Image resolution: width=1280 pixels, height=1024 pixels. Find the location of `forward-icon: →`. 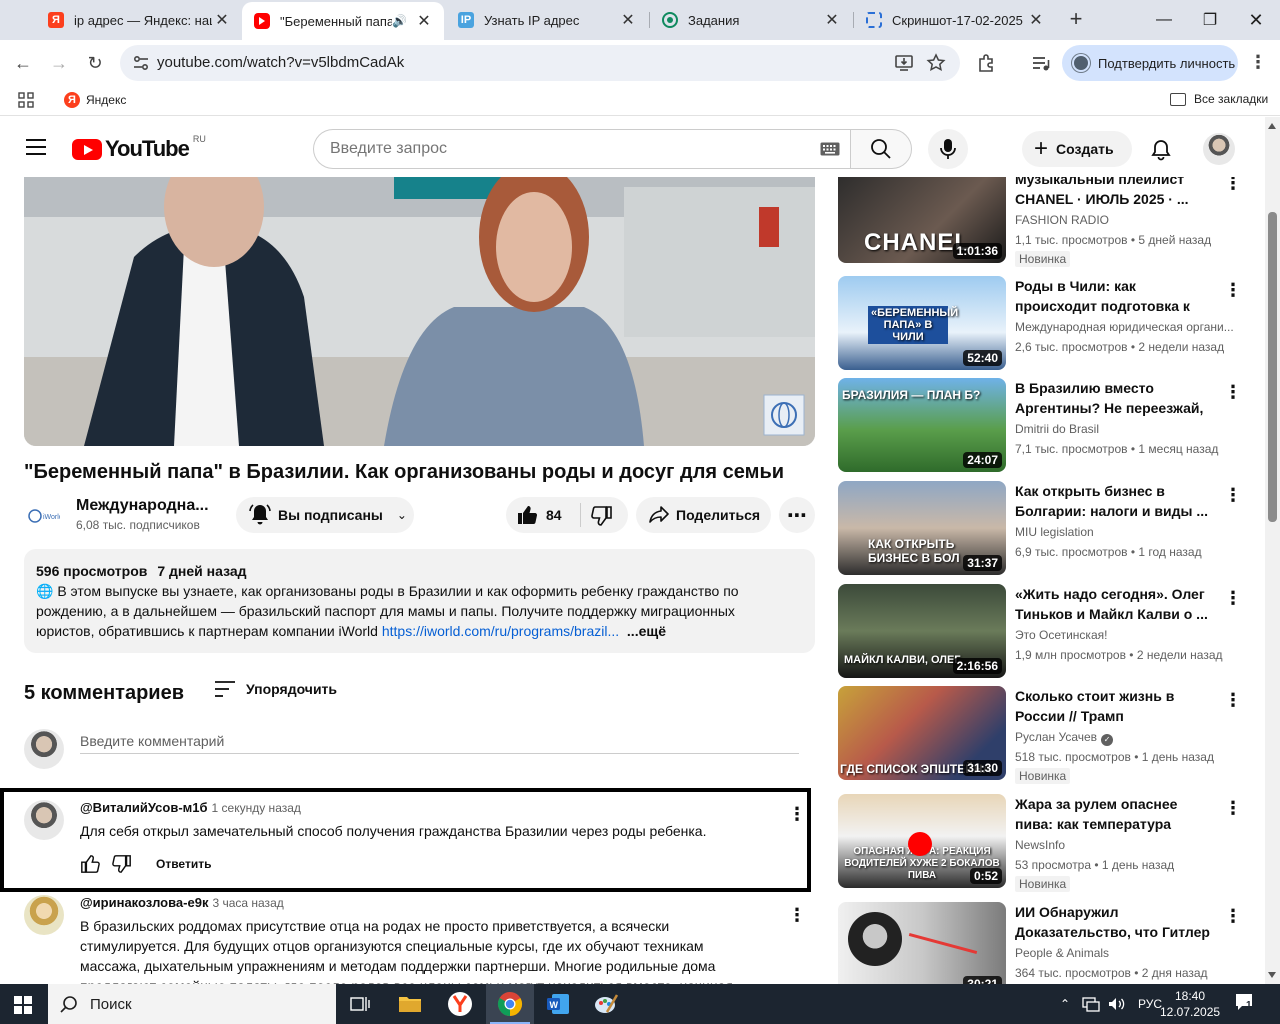

forward-icon: → is located at coordinates (59, 63).